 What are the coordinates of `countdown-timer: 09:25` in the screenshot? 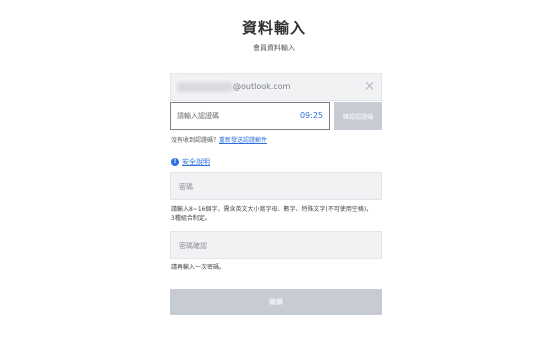 It's located at (311, 115).